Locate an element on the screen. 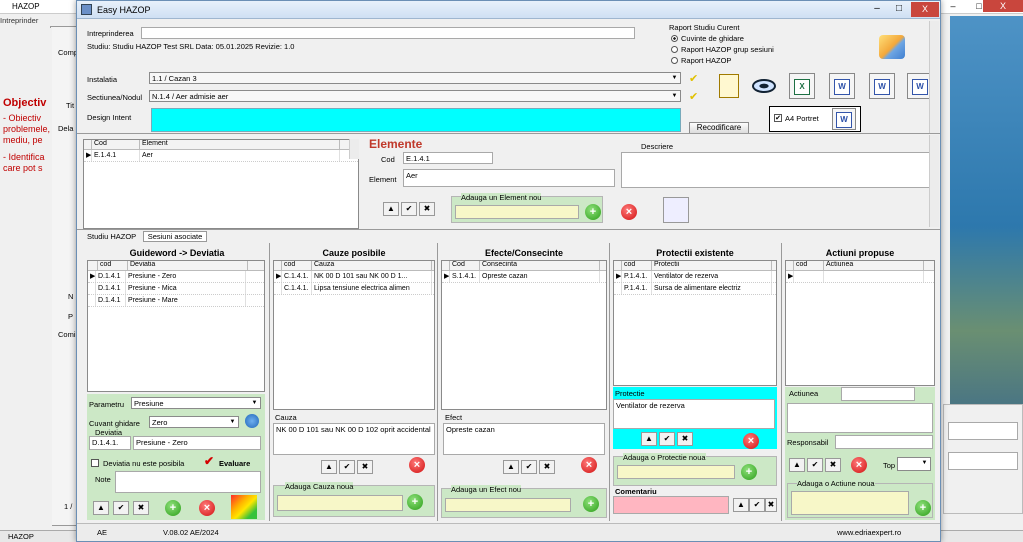 The image size is (1023, 542). cuvant-select: Zero ▼ is located at coordinates (194, 422).